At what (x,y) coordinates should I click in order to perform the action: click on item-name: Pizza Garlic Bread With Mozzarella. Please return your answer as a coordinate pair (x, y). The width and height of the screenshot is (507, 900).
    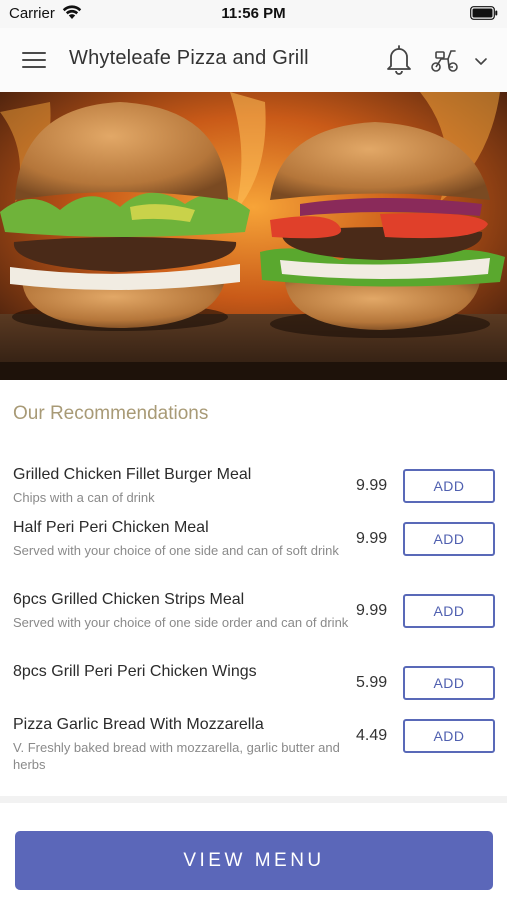
    Looking at the image, I should click on (138, 724).